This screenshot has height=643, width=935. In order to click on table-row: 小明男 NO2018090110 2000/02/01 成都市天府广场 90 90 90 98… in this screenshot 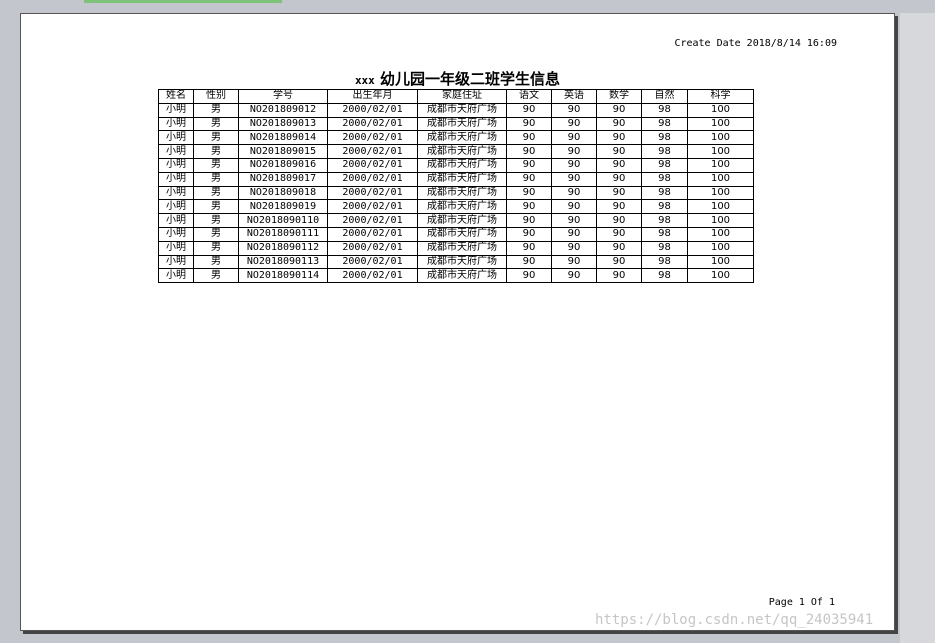, I will do `click(456, 220)`.